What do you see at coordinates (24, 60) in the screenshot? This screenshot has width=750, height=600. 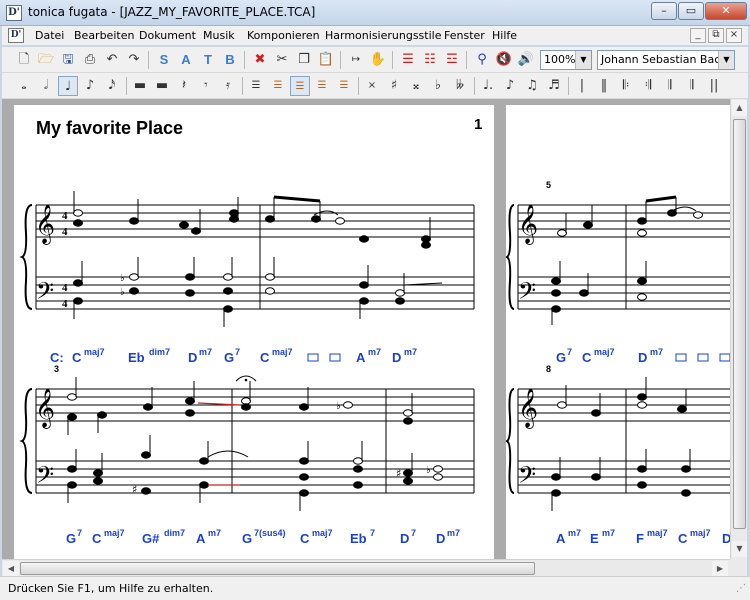 I see `new-icon: 🗋` at bounding box center [24, 60].